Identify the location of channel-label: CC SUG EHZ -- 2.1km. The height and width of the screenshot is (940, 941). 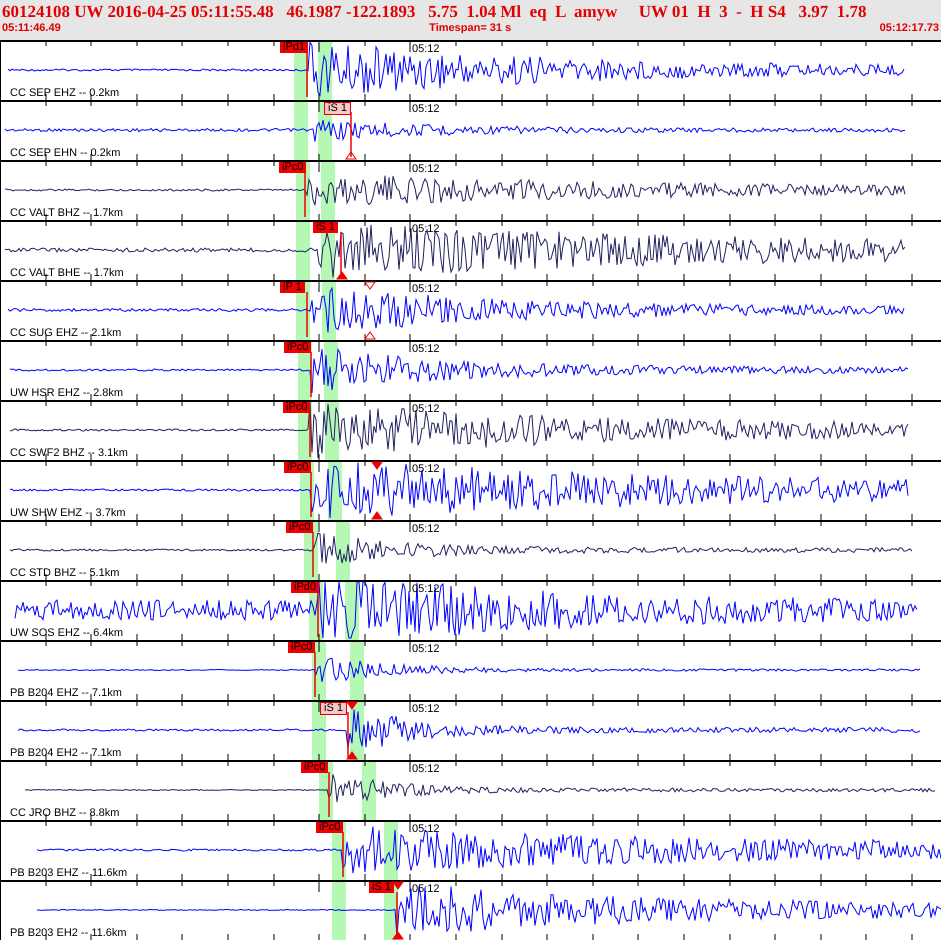
(66, 333).